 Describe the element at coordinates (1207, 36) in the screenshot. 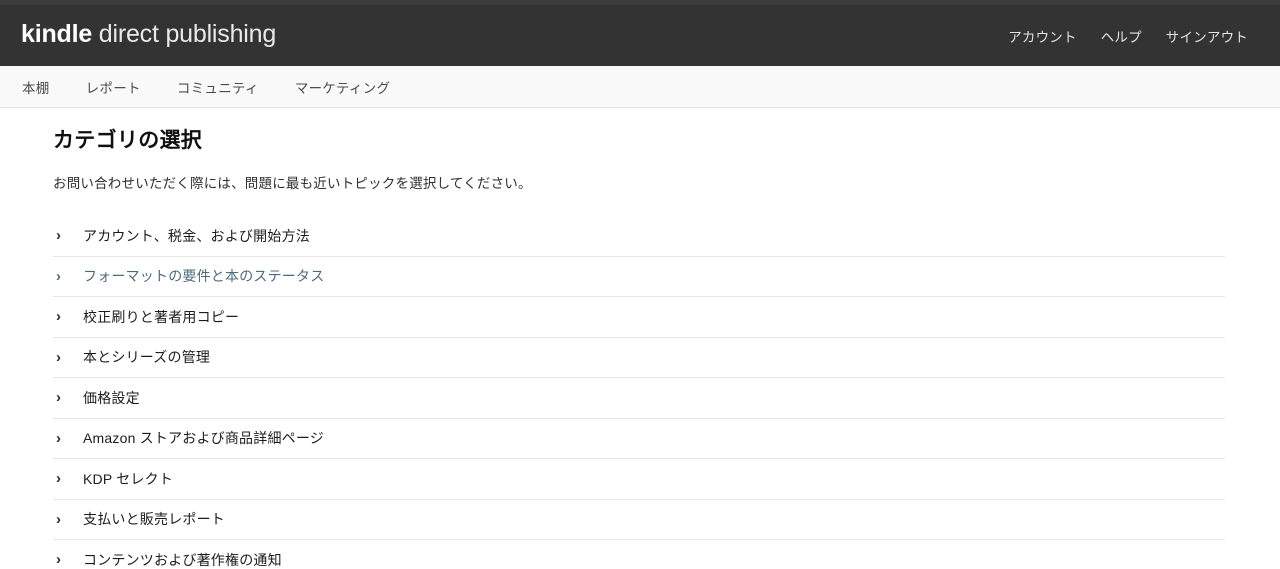

I see `account-nav-item-sign-out: サインアウト` at that location.